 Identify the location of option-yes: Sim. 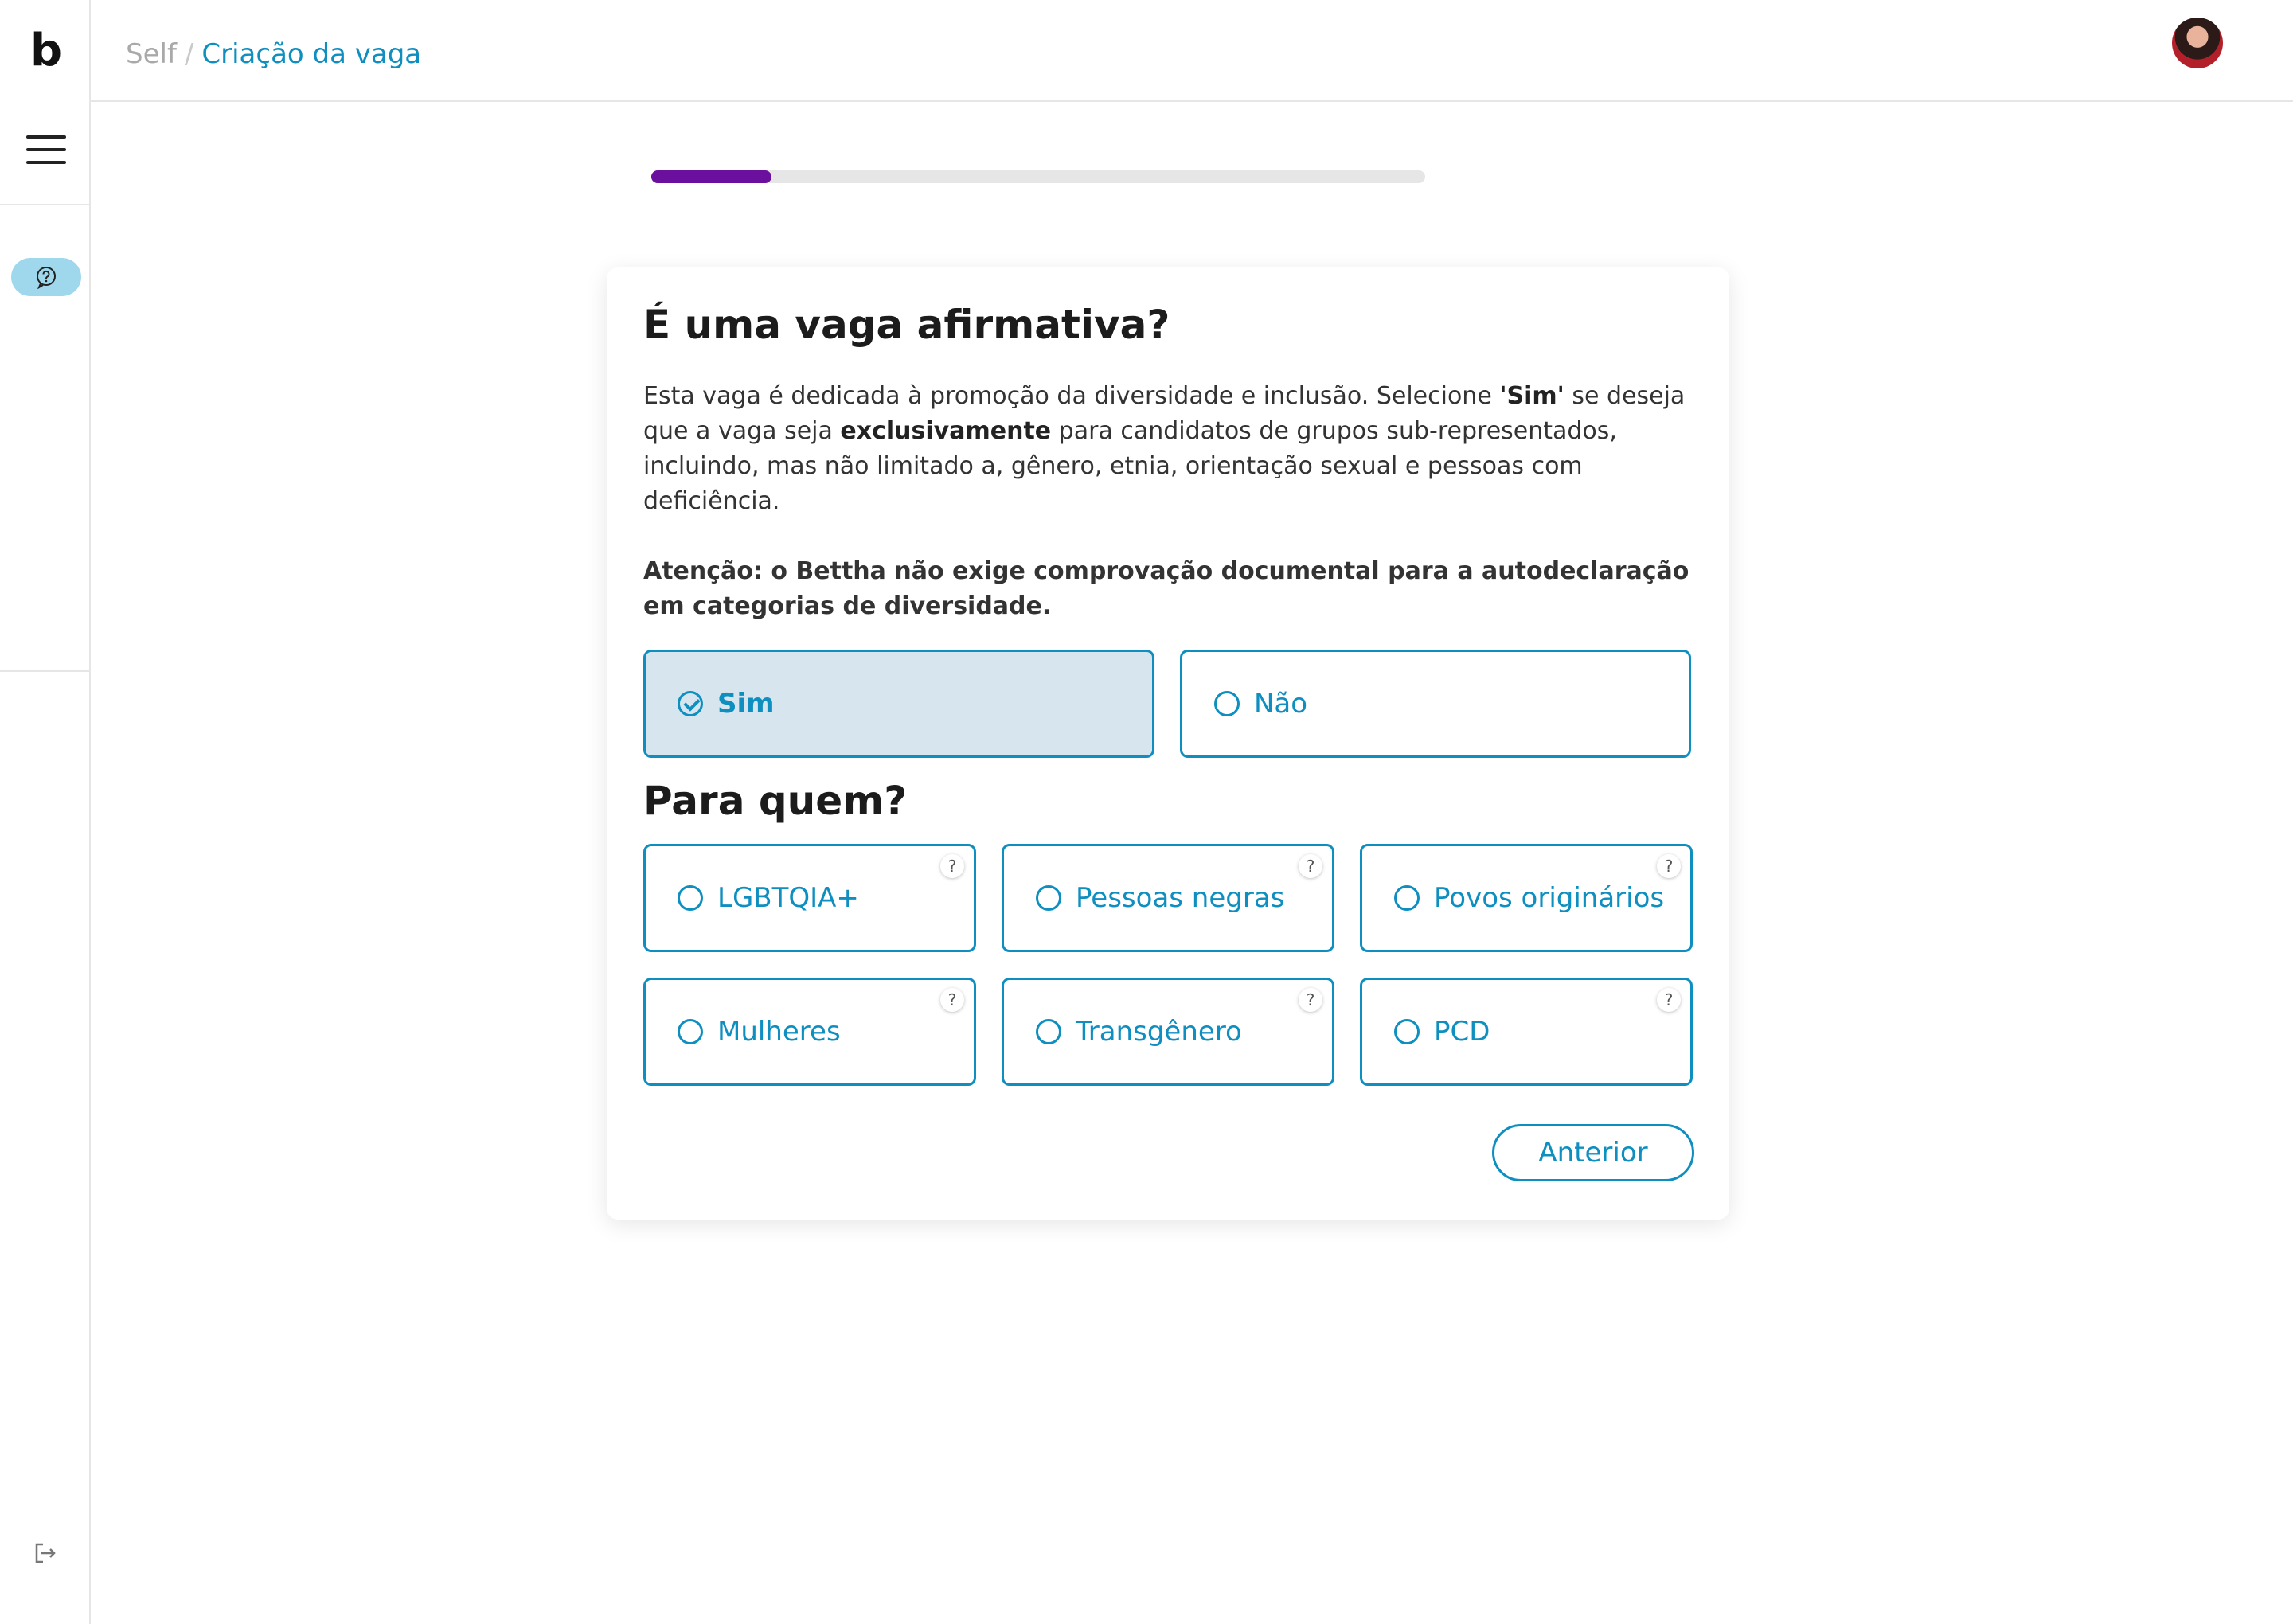
(898, 704).